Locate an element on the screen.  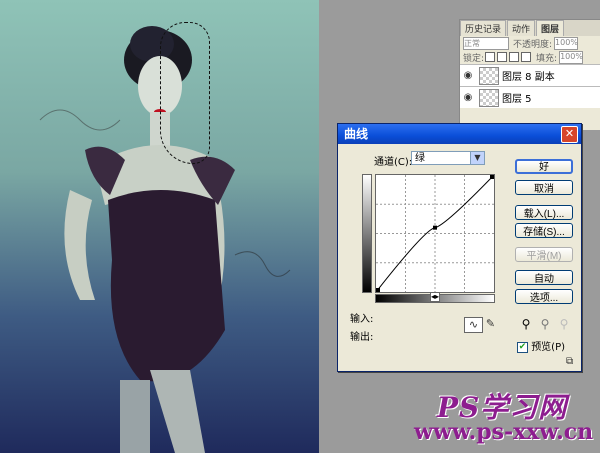
channel-value: 绿 is located at coordinates (420, 158).